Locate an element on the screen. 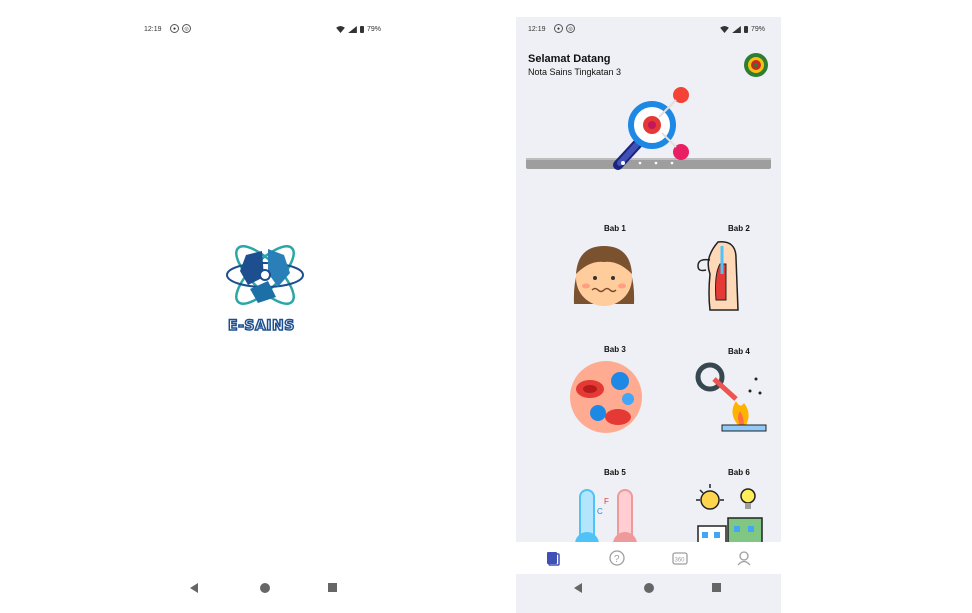  chapter-card-bab-4: Bab 4 is located at coordinates (719, 403).